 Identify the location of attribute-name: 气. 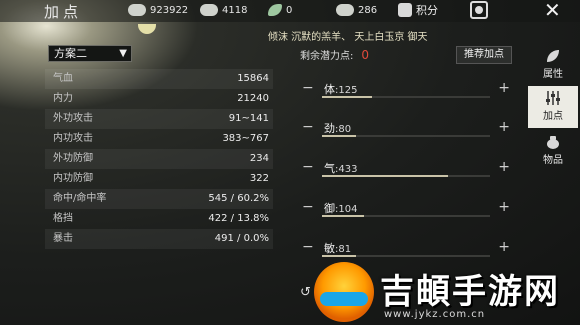
(329, 168).